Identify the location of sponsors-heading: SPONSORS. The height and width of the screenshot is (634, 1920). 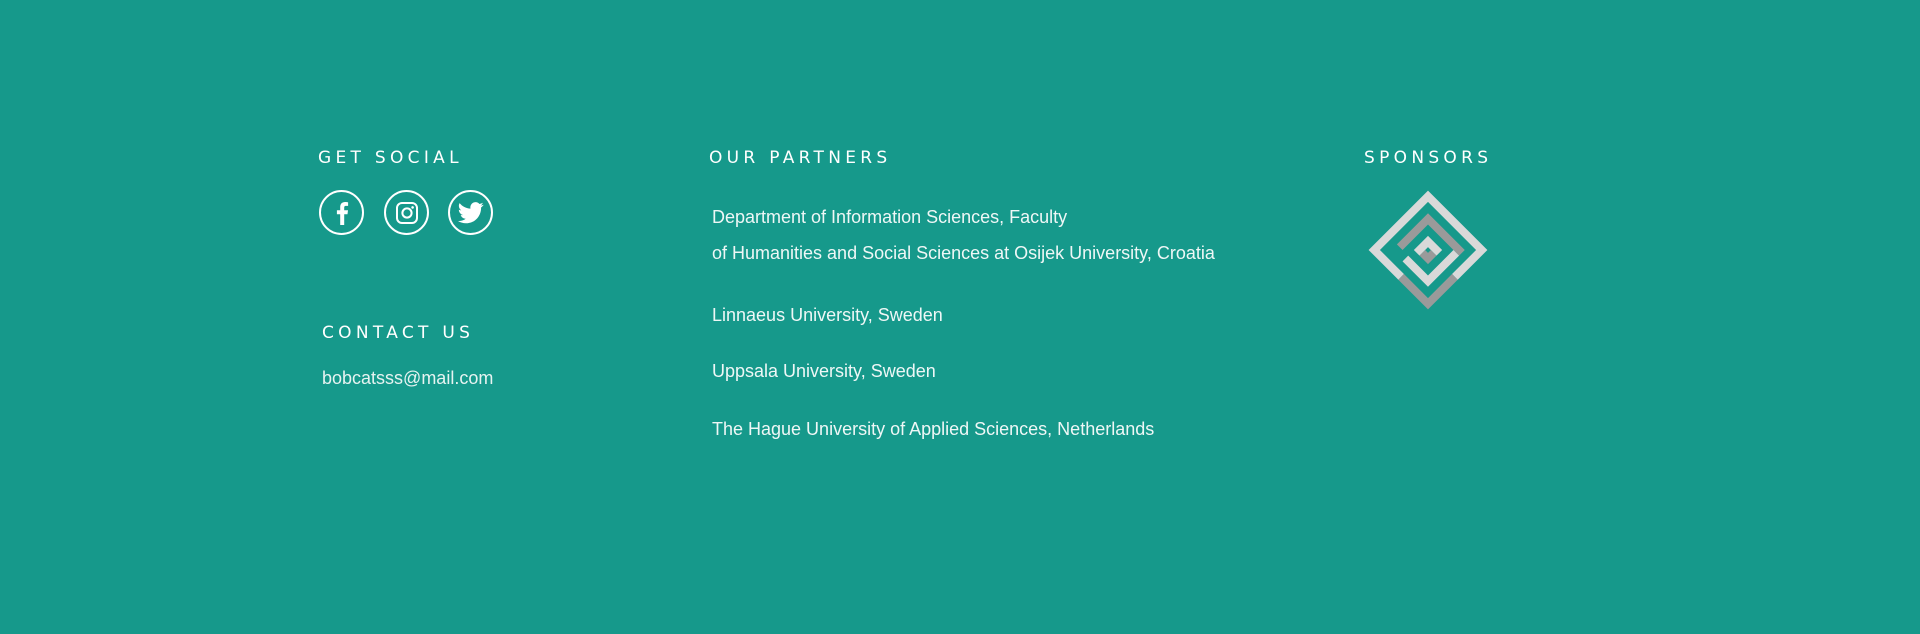
(1428, 158).